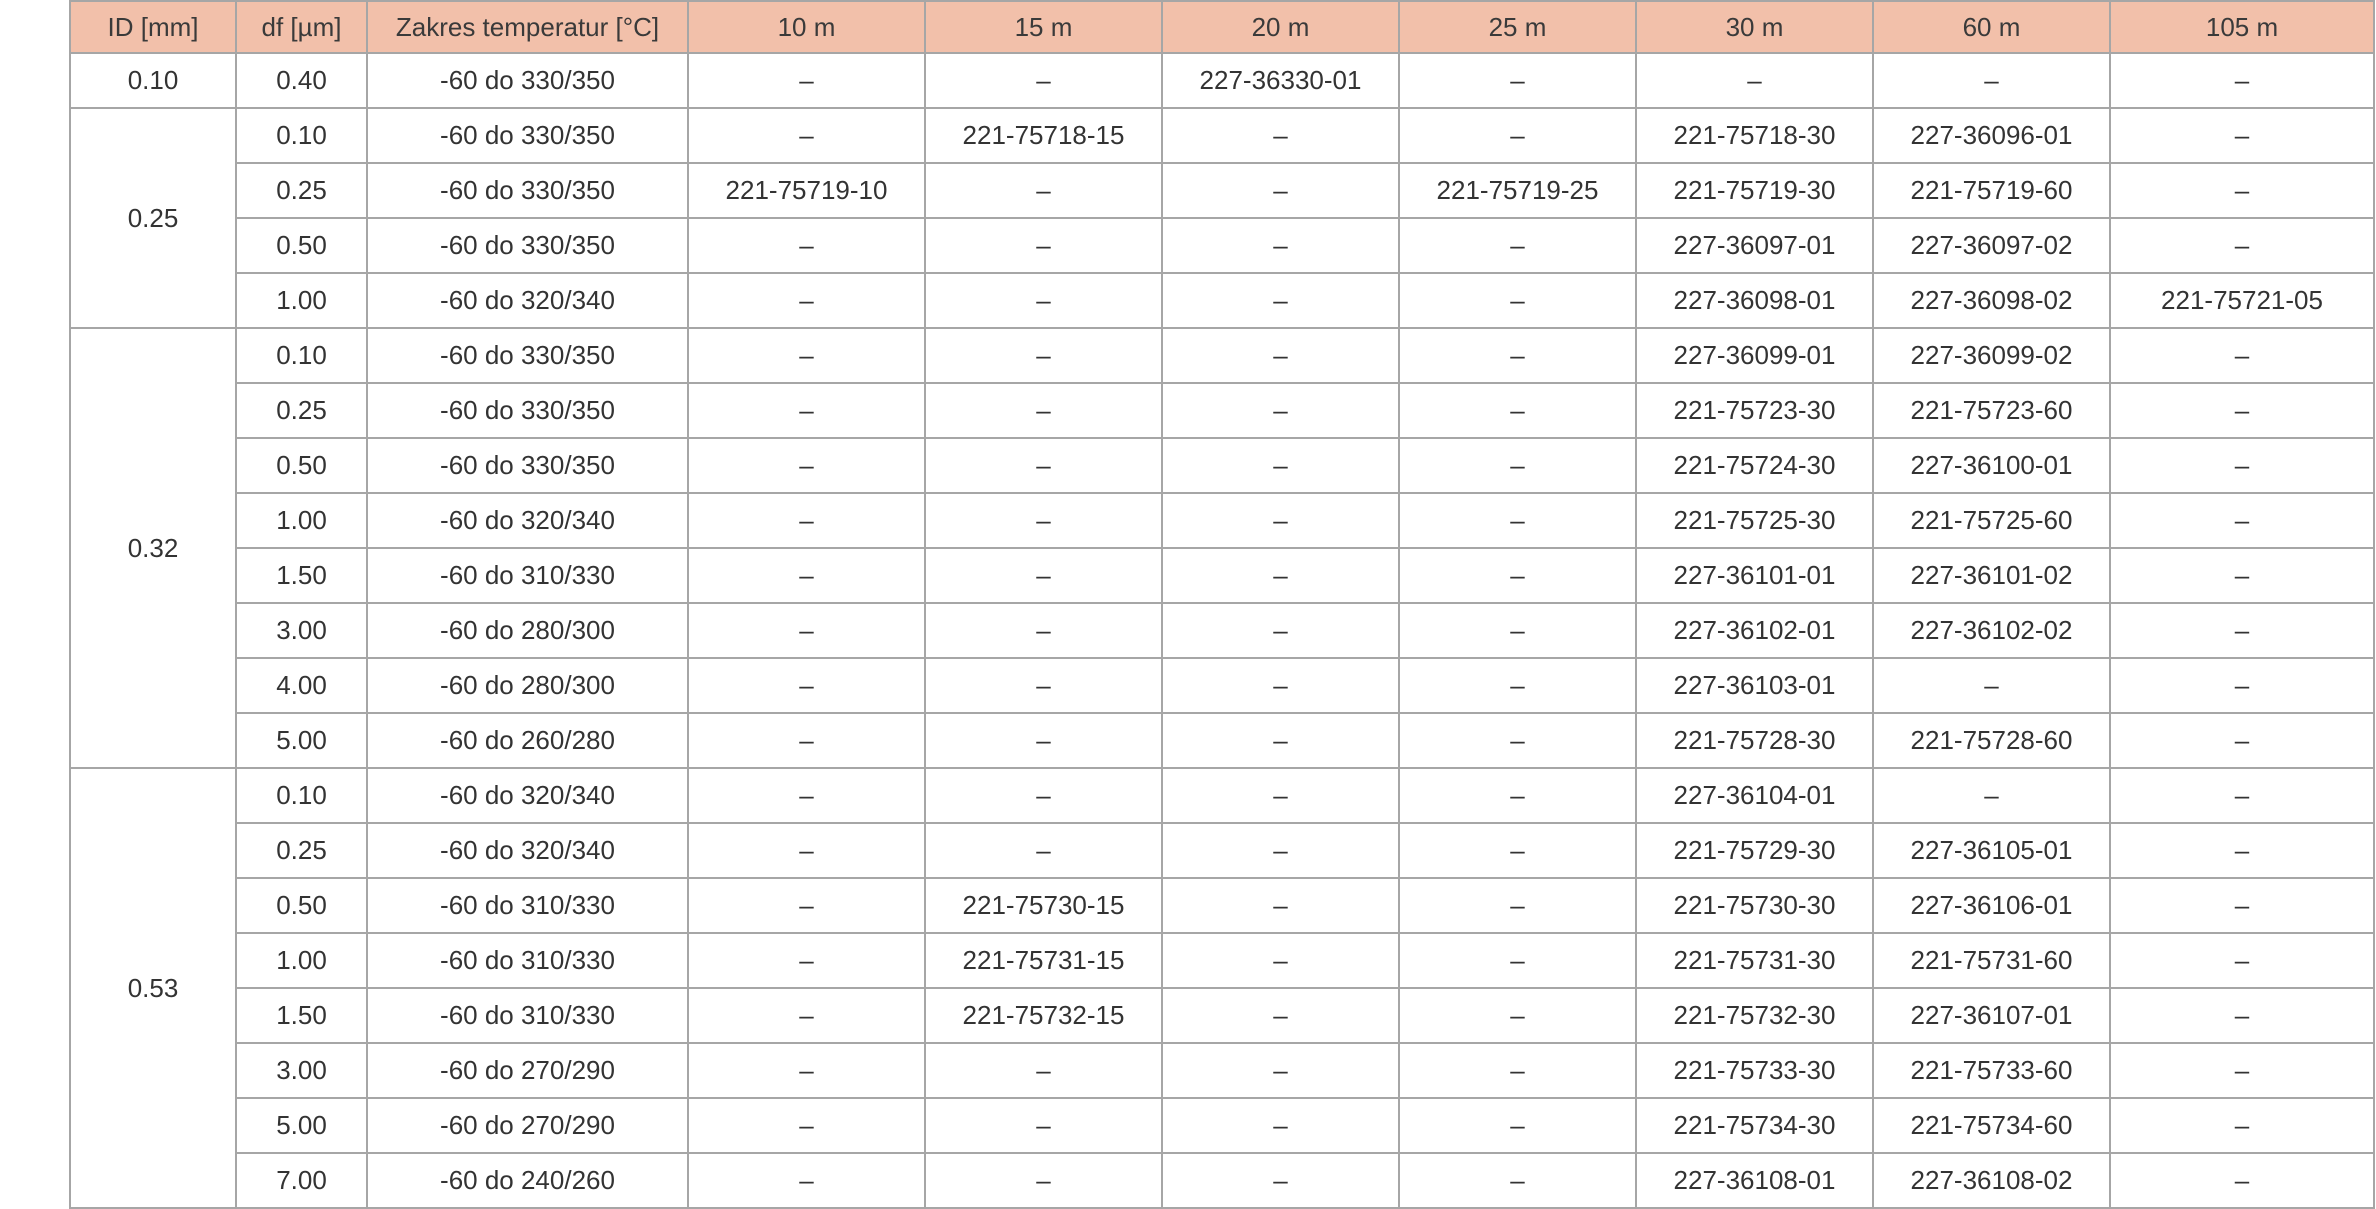 The width and height of the screenshot is (2376, 1209). What do you see at coordinates (527, 1070) in the screenshot?
I see `temperature-range-cell: -60 do 270/290` at bounding box center [527, 1070].